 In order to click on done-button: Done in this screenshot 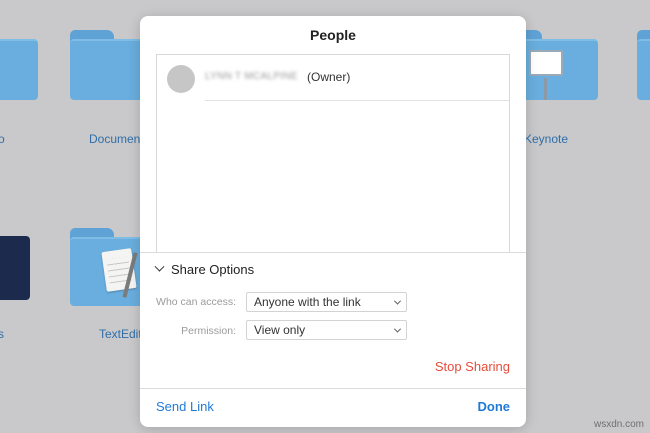, I will do `click(494, 406)`.